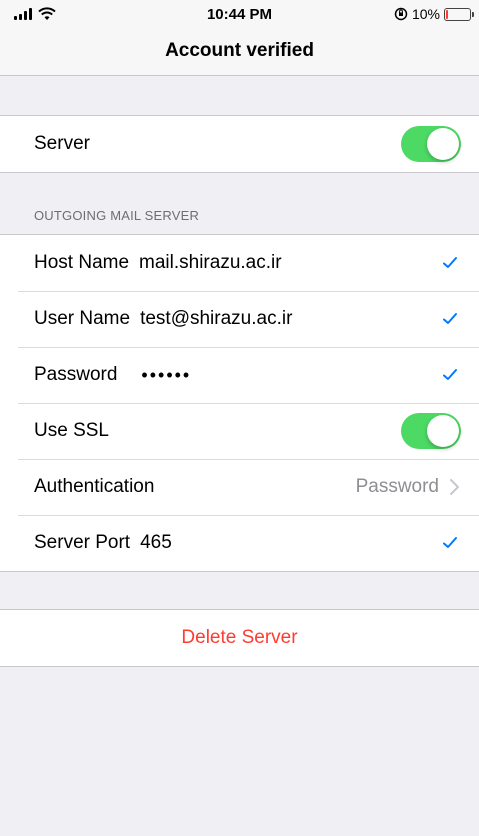 Image resolution: width=479 pixels, height=836 pixels. What do you see at coordinates (82, 262) in the screenshot?
I see `host-name-label: Host Name` at bounding box center [82, 262].